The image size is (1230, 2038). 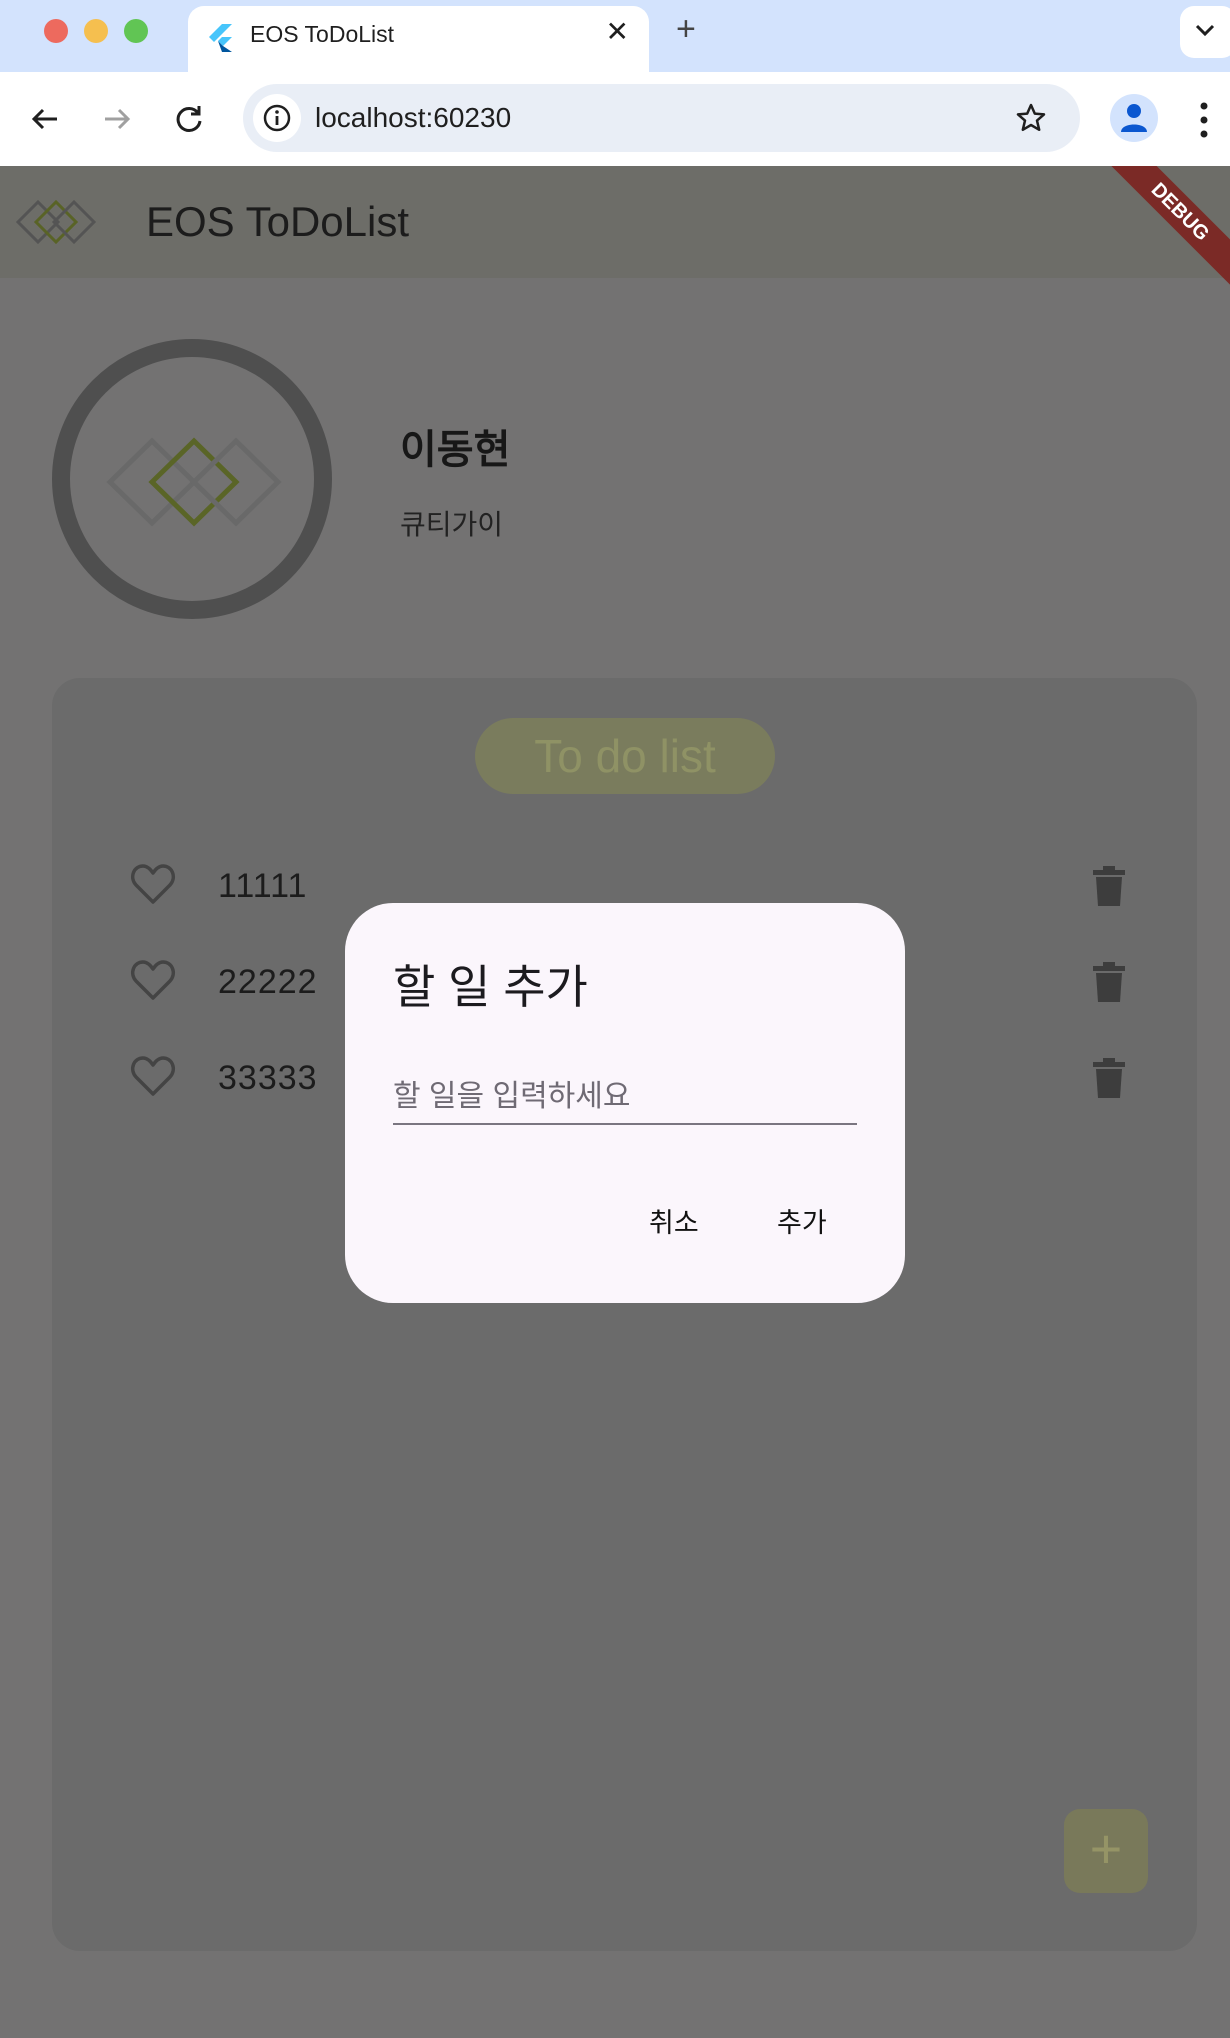 I want to click on todo-item-text: 33333, so click(x=268, y=1078).